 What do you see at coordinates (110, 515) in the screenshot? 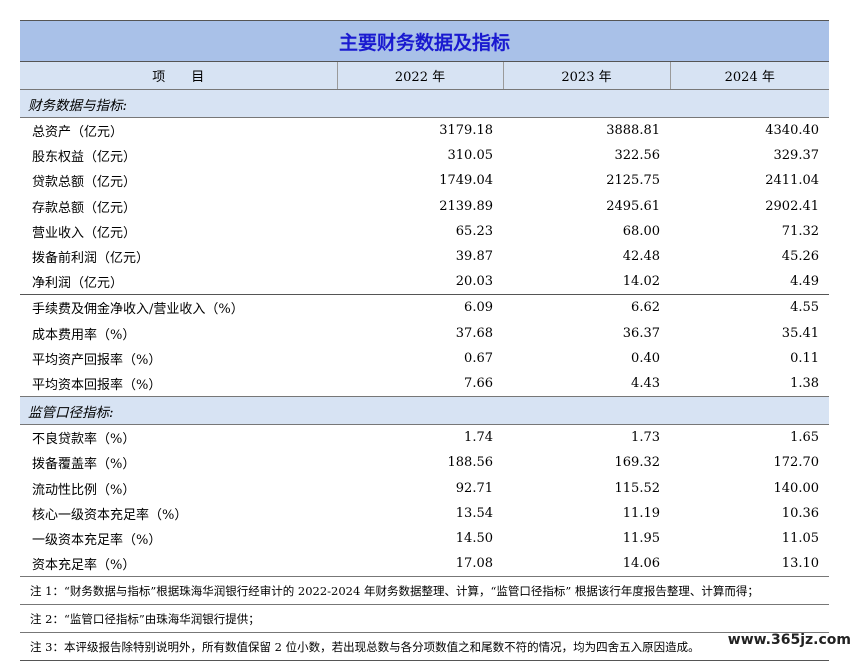
I see `row-label: 核心一级资本充足率（%）` at bounding box center [110, 515].